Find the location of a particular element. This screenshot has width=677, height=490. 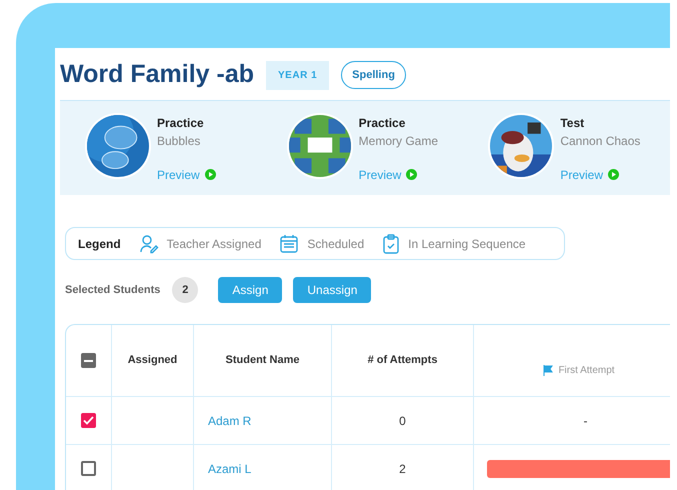

subject-tag: Spelling is located at coordinates (373, 75).